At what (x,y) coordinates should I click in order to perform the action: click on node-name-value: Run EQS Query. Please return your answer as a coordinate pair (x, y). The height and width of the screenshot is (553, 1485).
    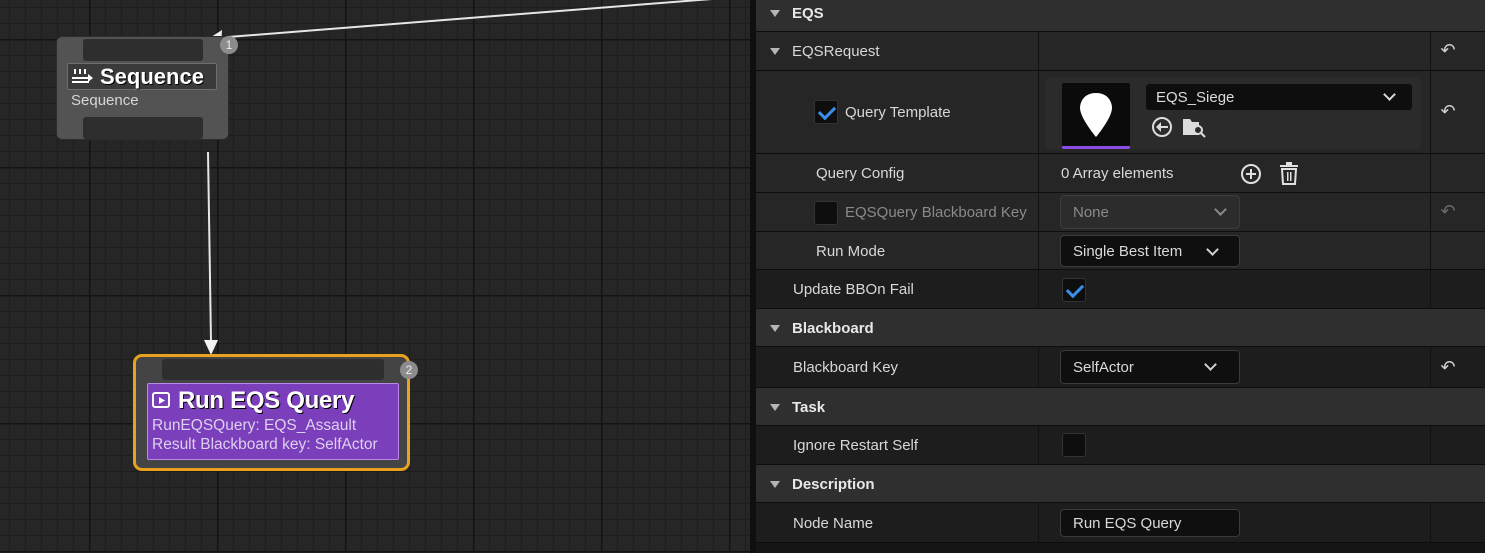
    Looking at the image, I should click on (1127, 523).